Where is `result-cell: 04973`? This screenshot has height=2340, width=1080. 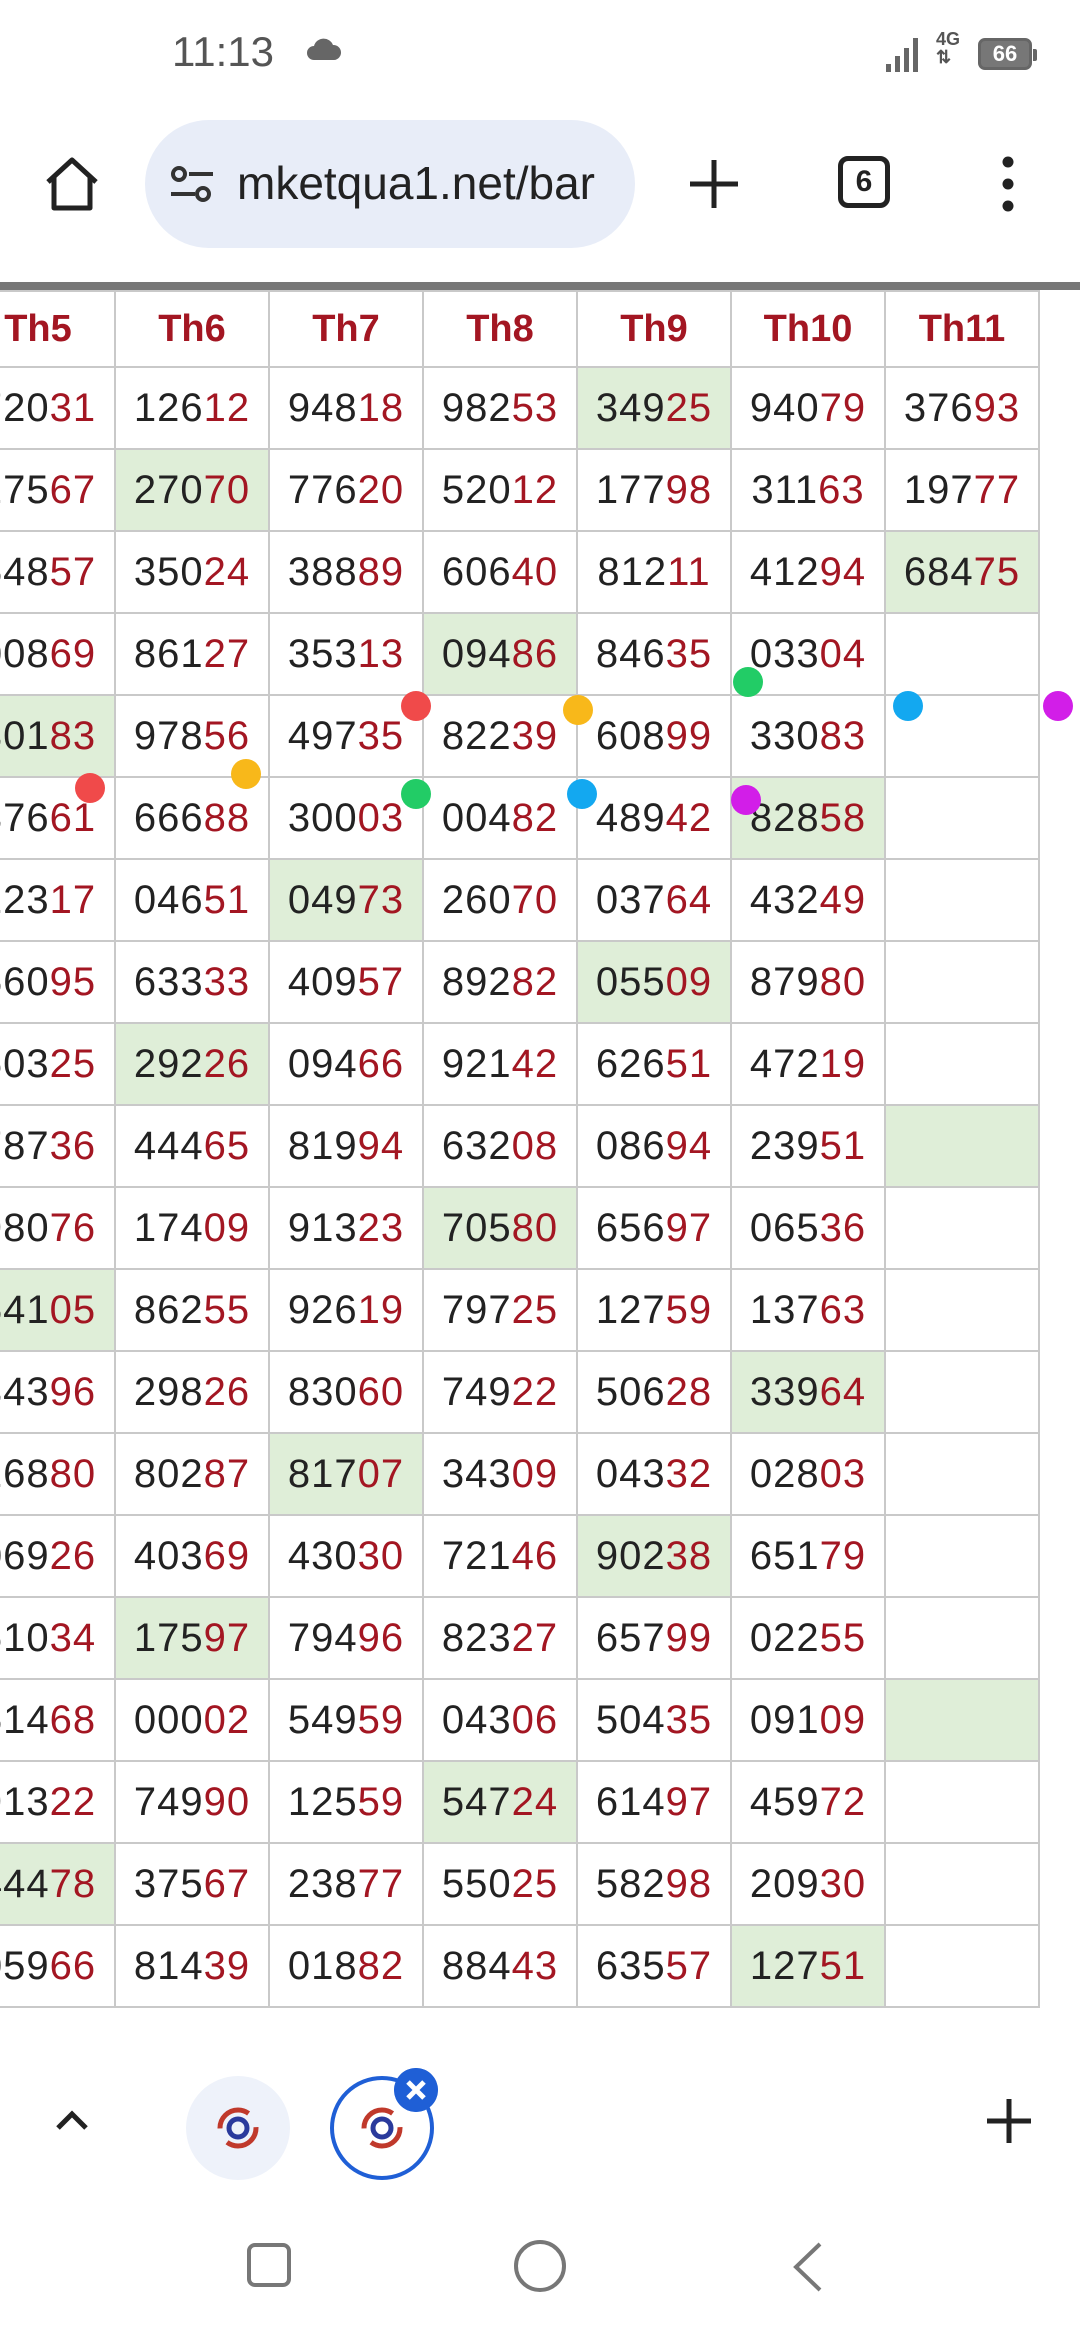
result-cell: 04973 is located at coordinates (346, 900).